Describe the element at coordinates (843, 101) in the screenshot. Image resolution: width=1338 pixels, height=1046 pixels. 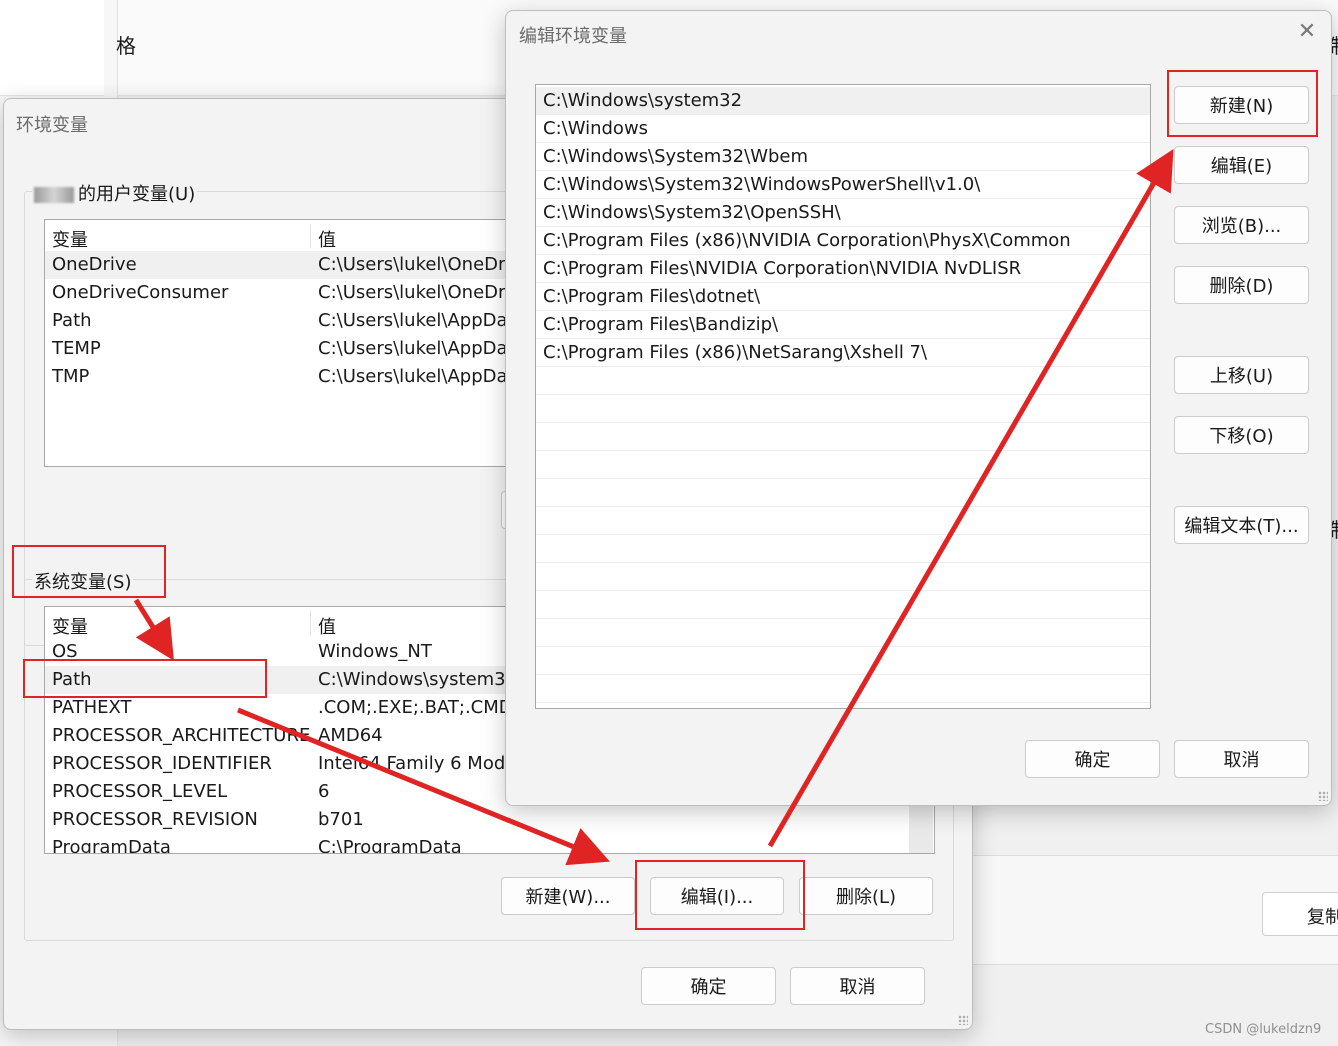
I see `list-item: C:\Windows\system32` at that location.